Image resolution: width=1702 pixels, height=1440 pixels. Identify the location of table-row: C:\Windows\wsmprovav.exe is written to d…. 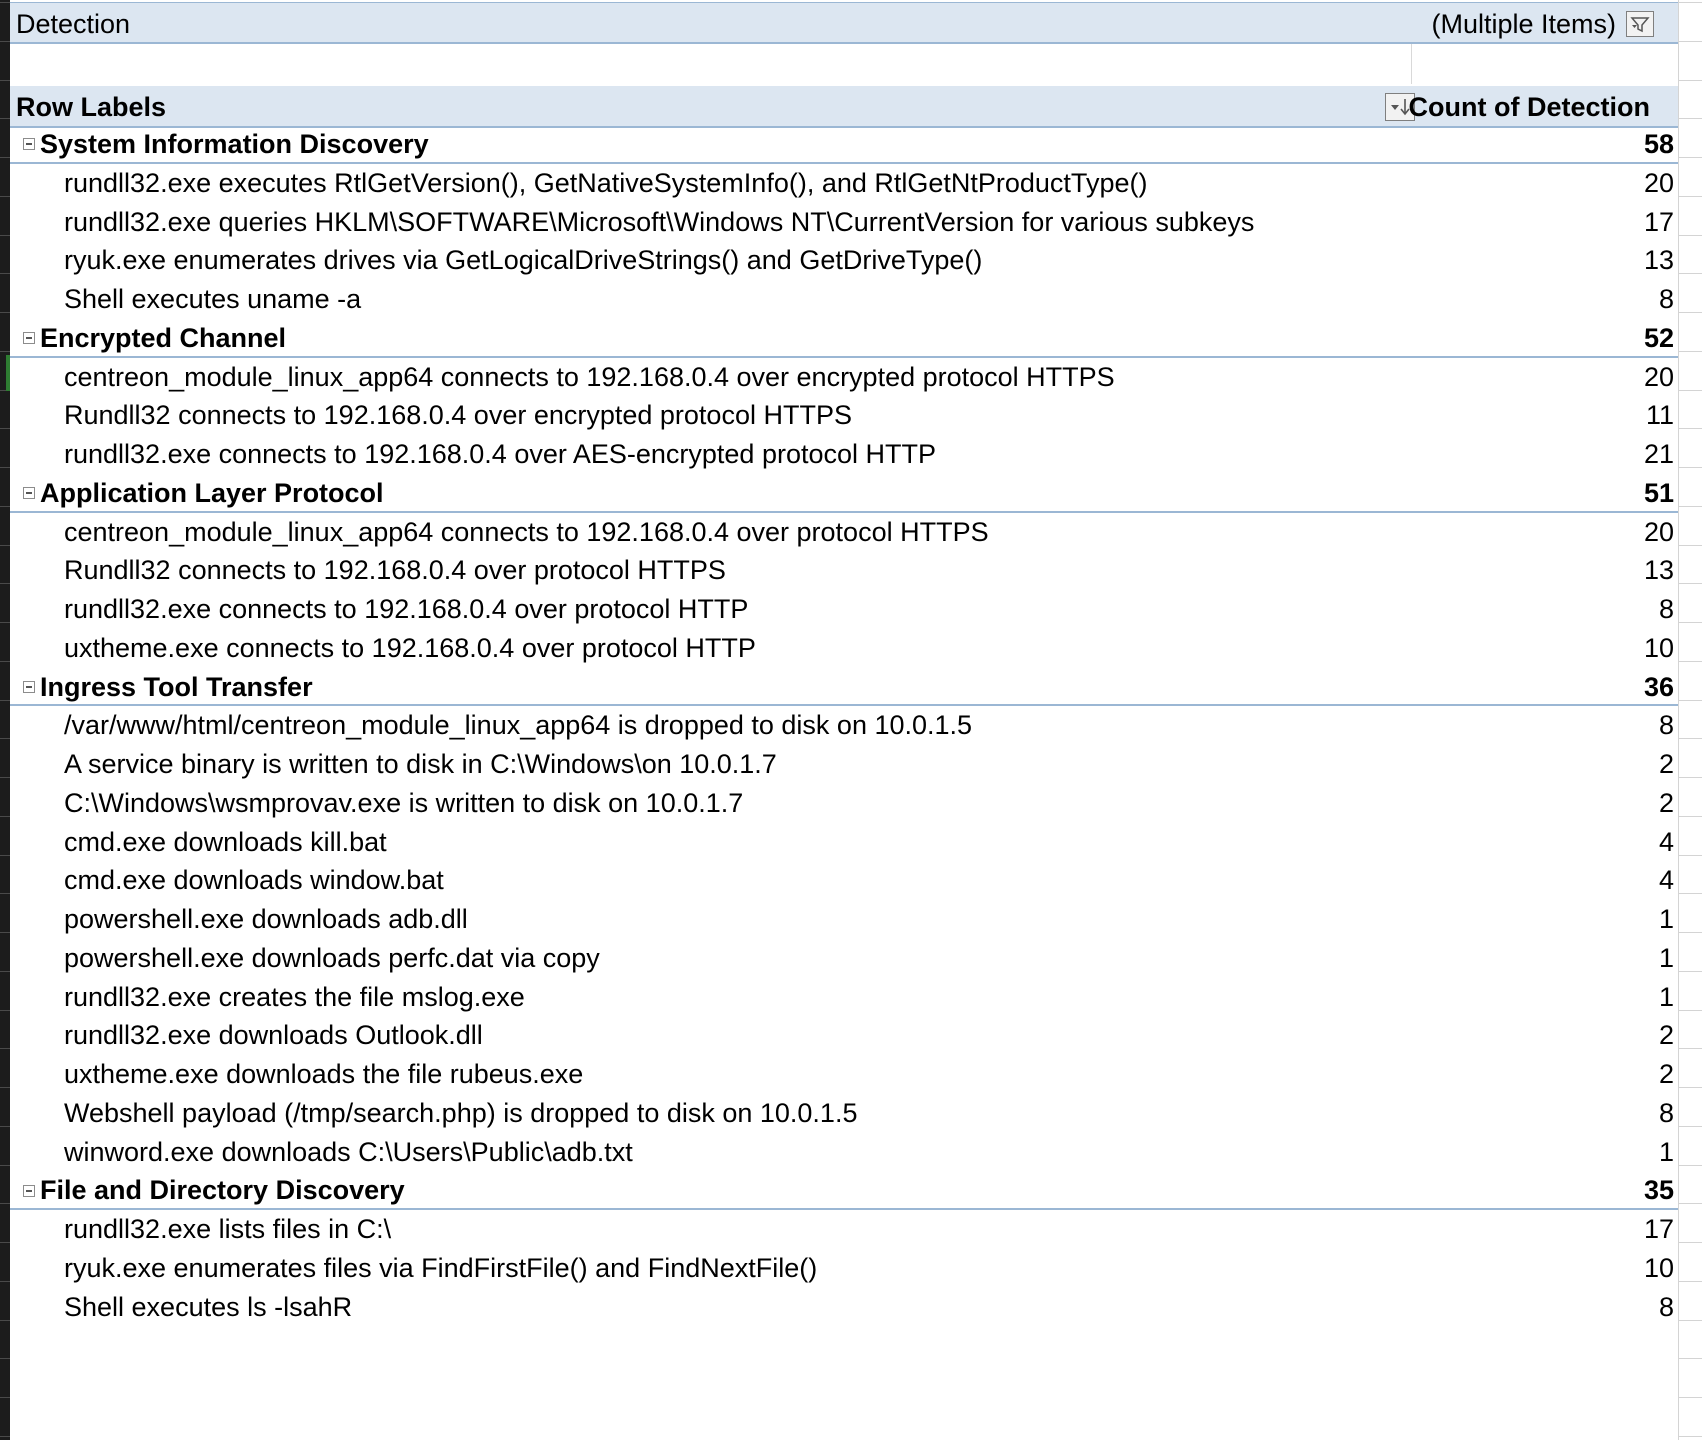
(844, 803).